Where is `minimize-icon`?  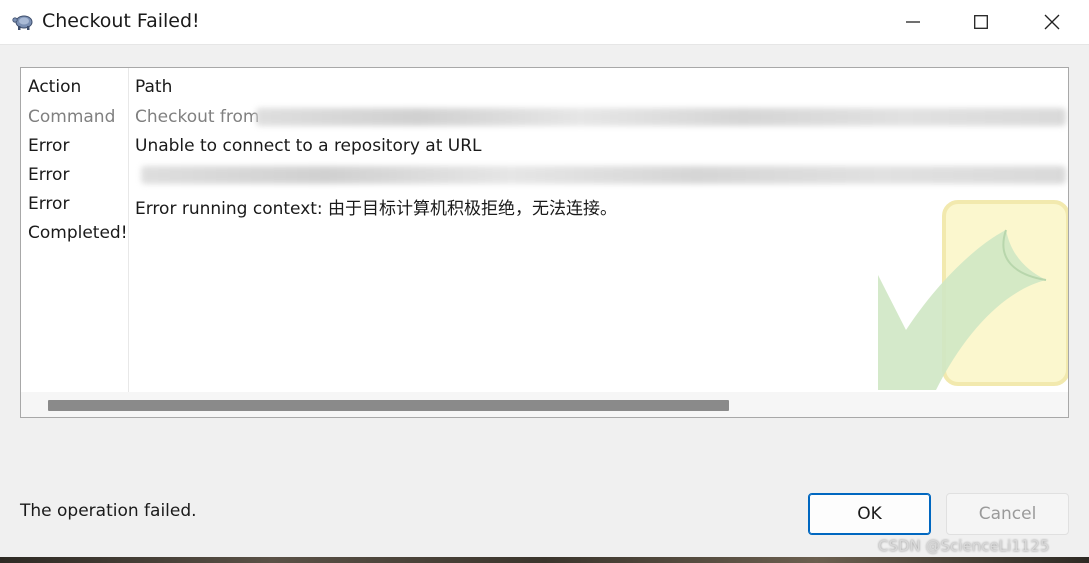 minimize-icon is located at coordinates (913, 22).